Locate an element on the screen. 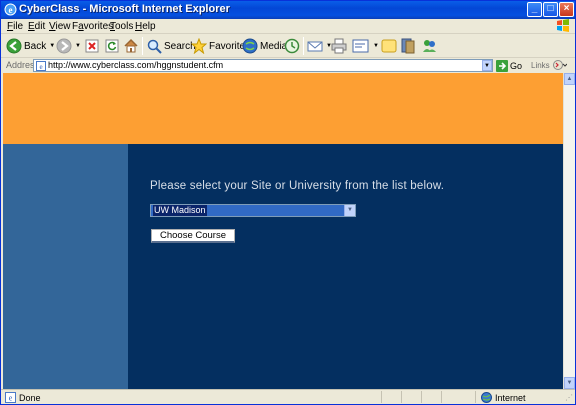 The height and width of the screenshot is (405, 576). history-button is located at coordinates (292, 46).